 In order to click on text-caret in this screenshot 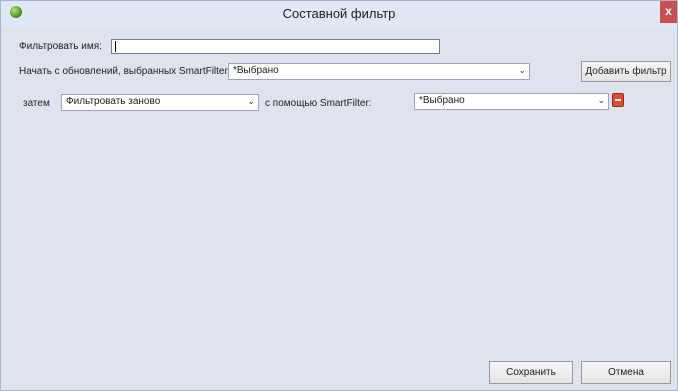, I will do `click(115, 46)`.